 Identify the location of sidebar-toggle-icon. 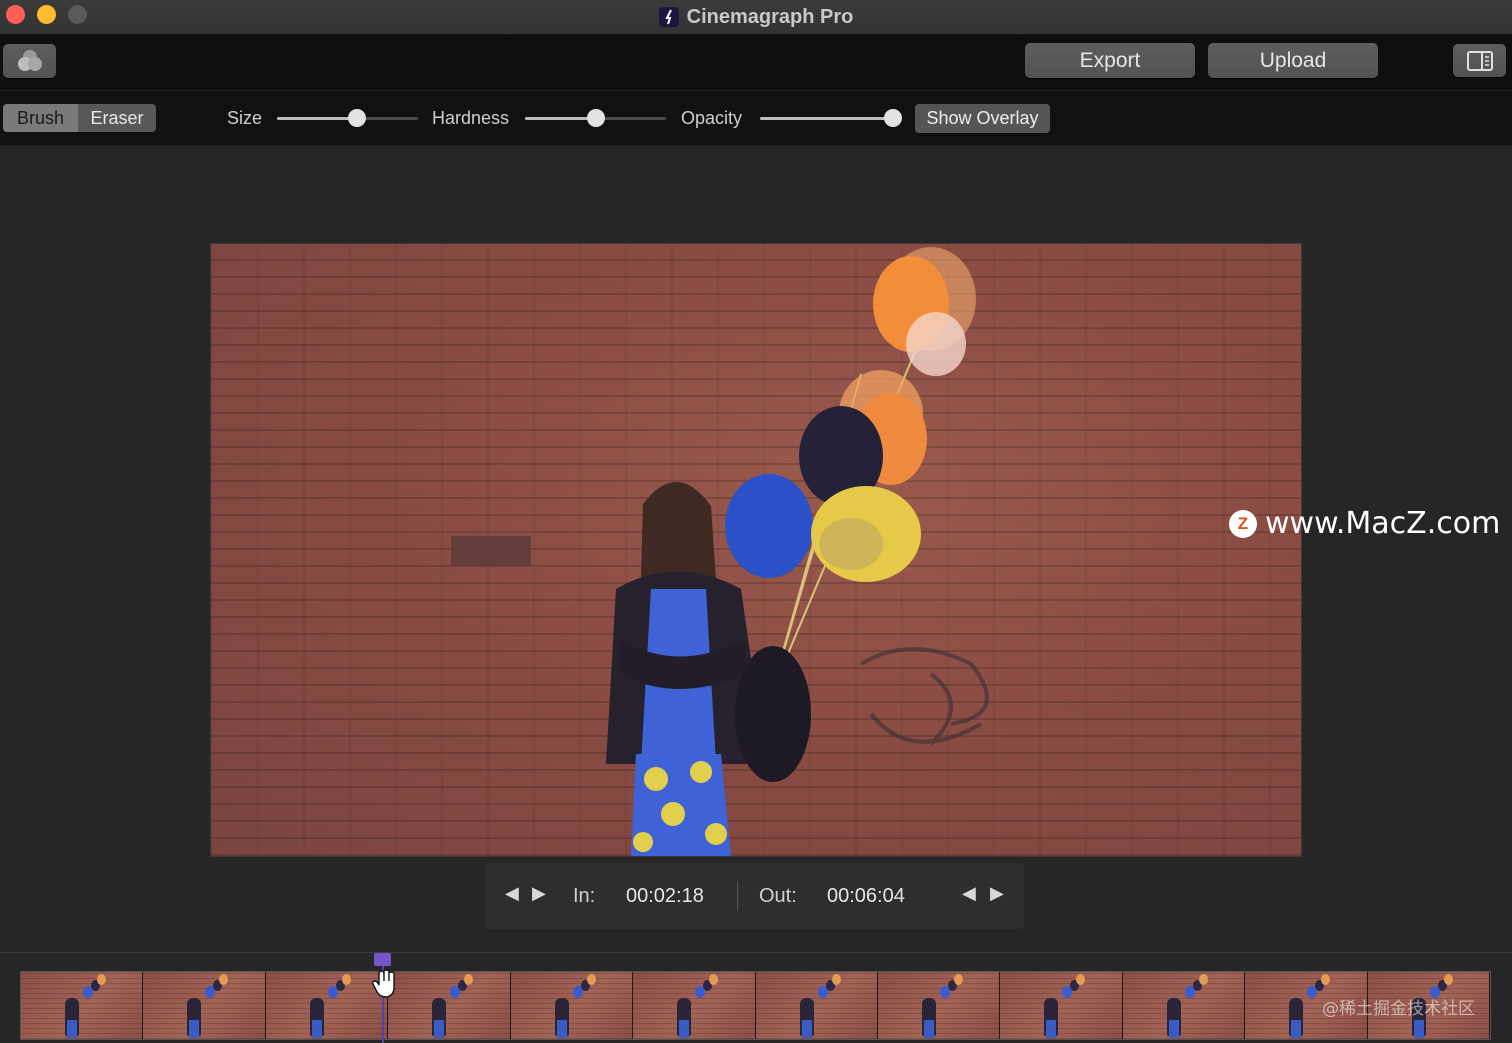
(1479, 60).